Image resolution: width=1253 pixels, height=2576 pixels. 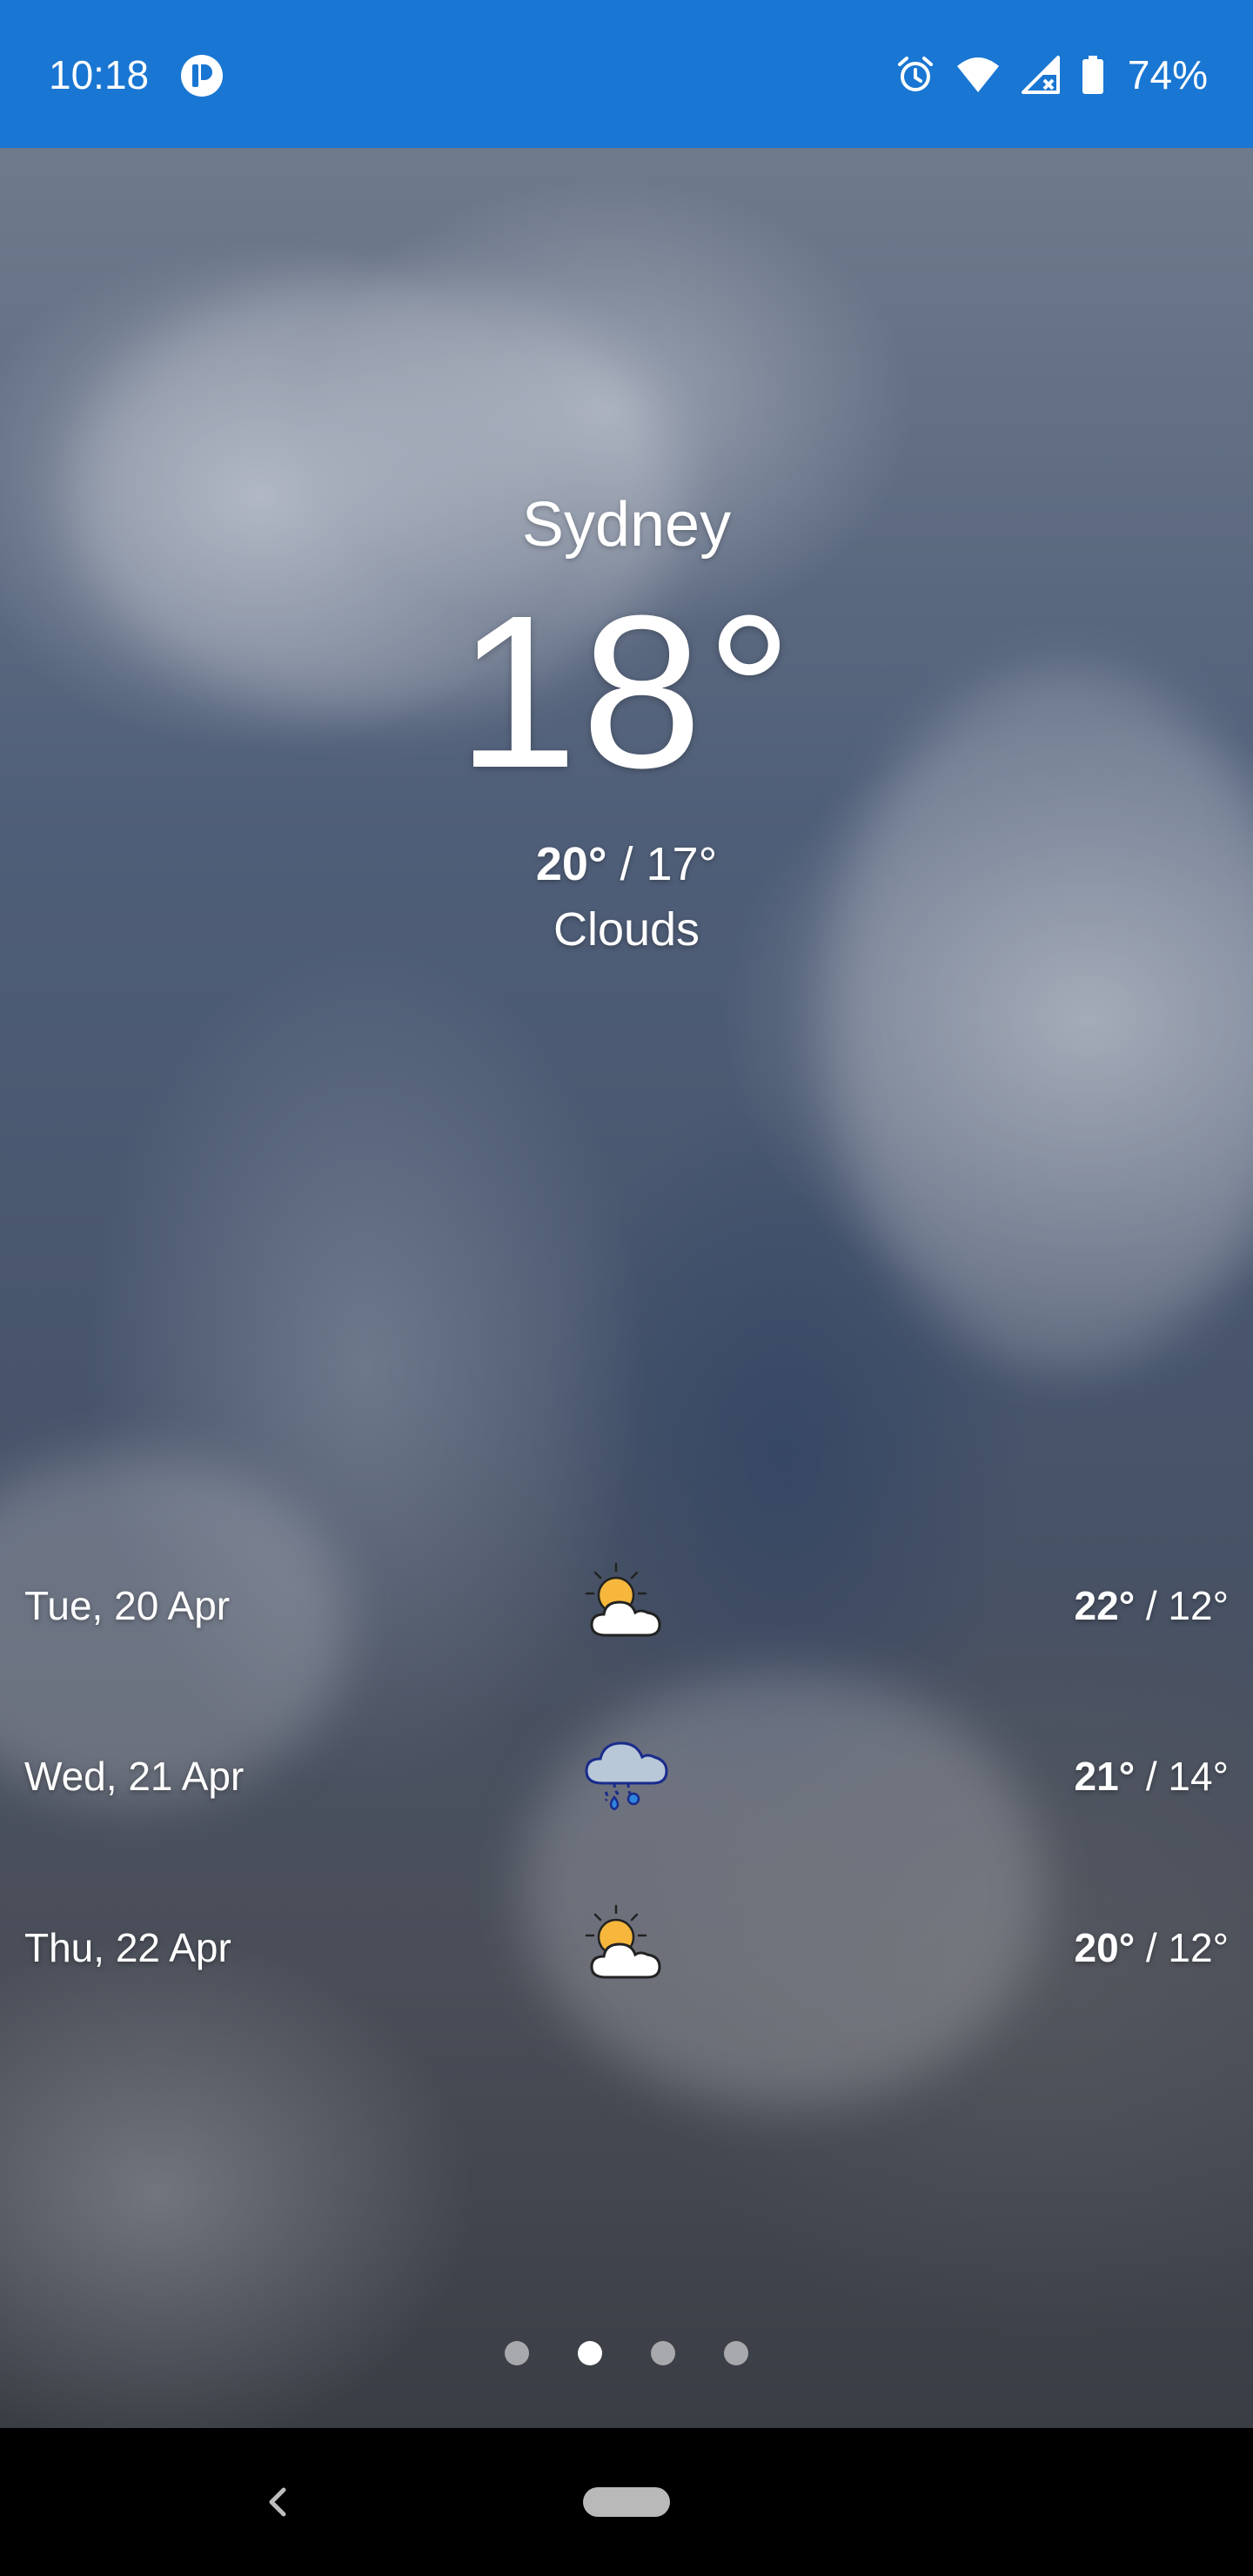 I want to click on battery-percentage: 74%, so click(x=1167, y=74).